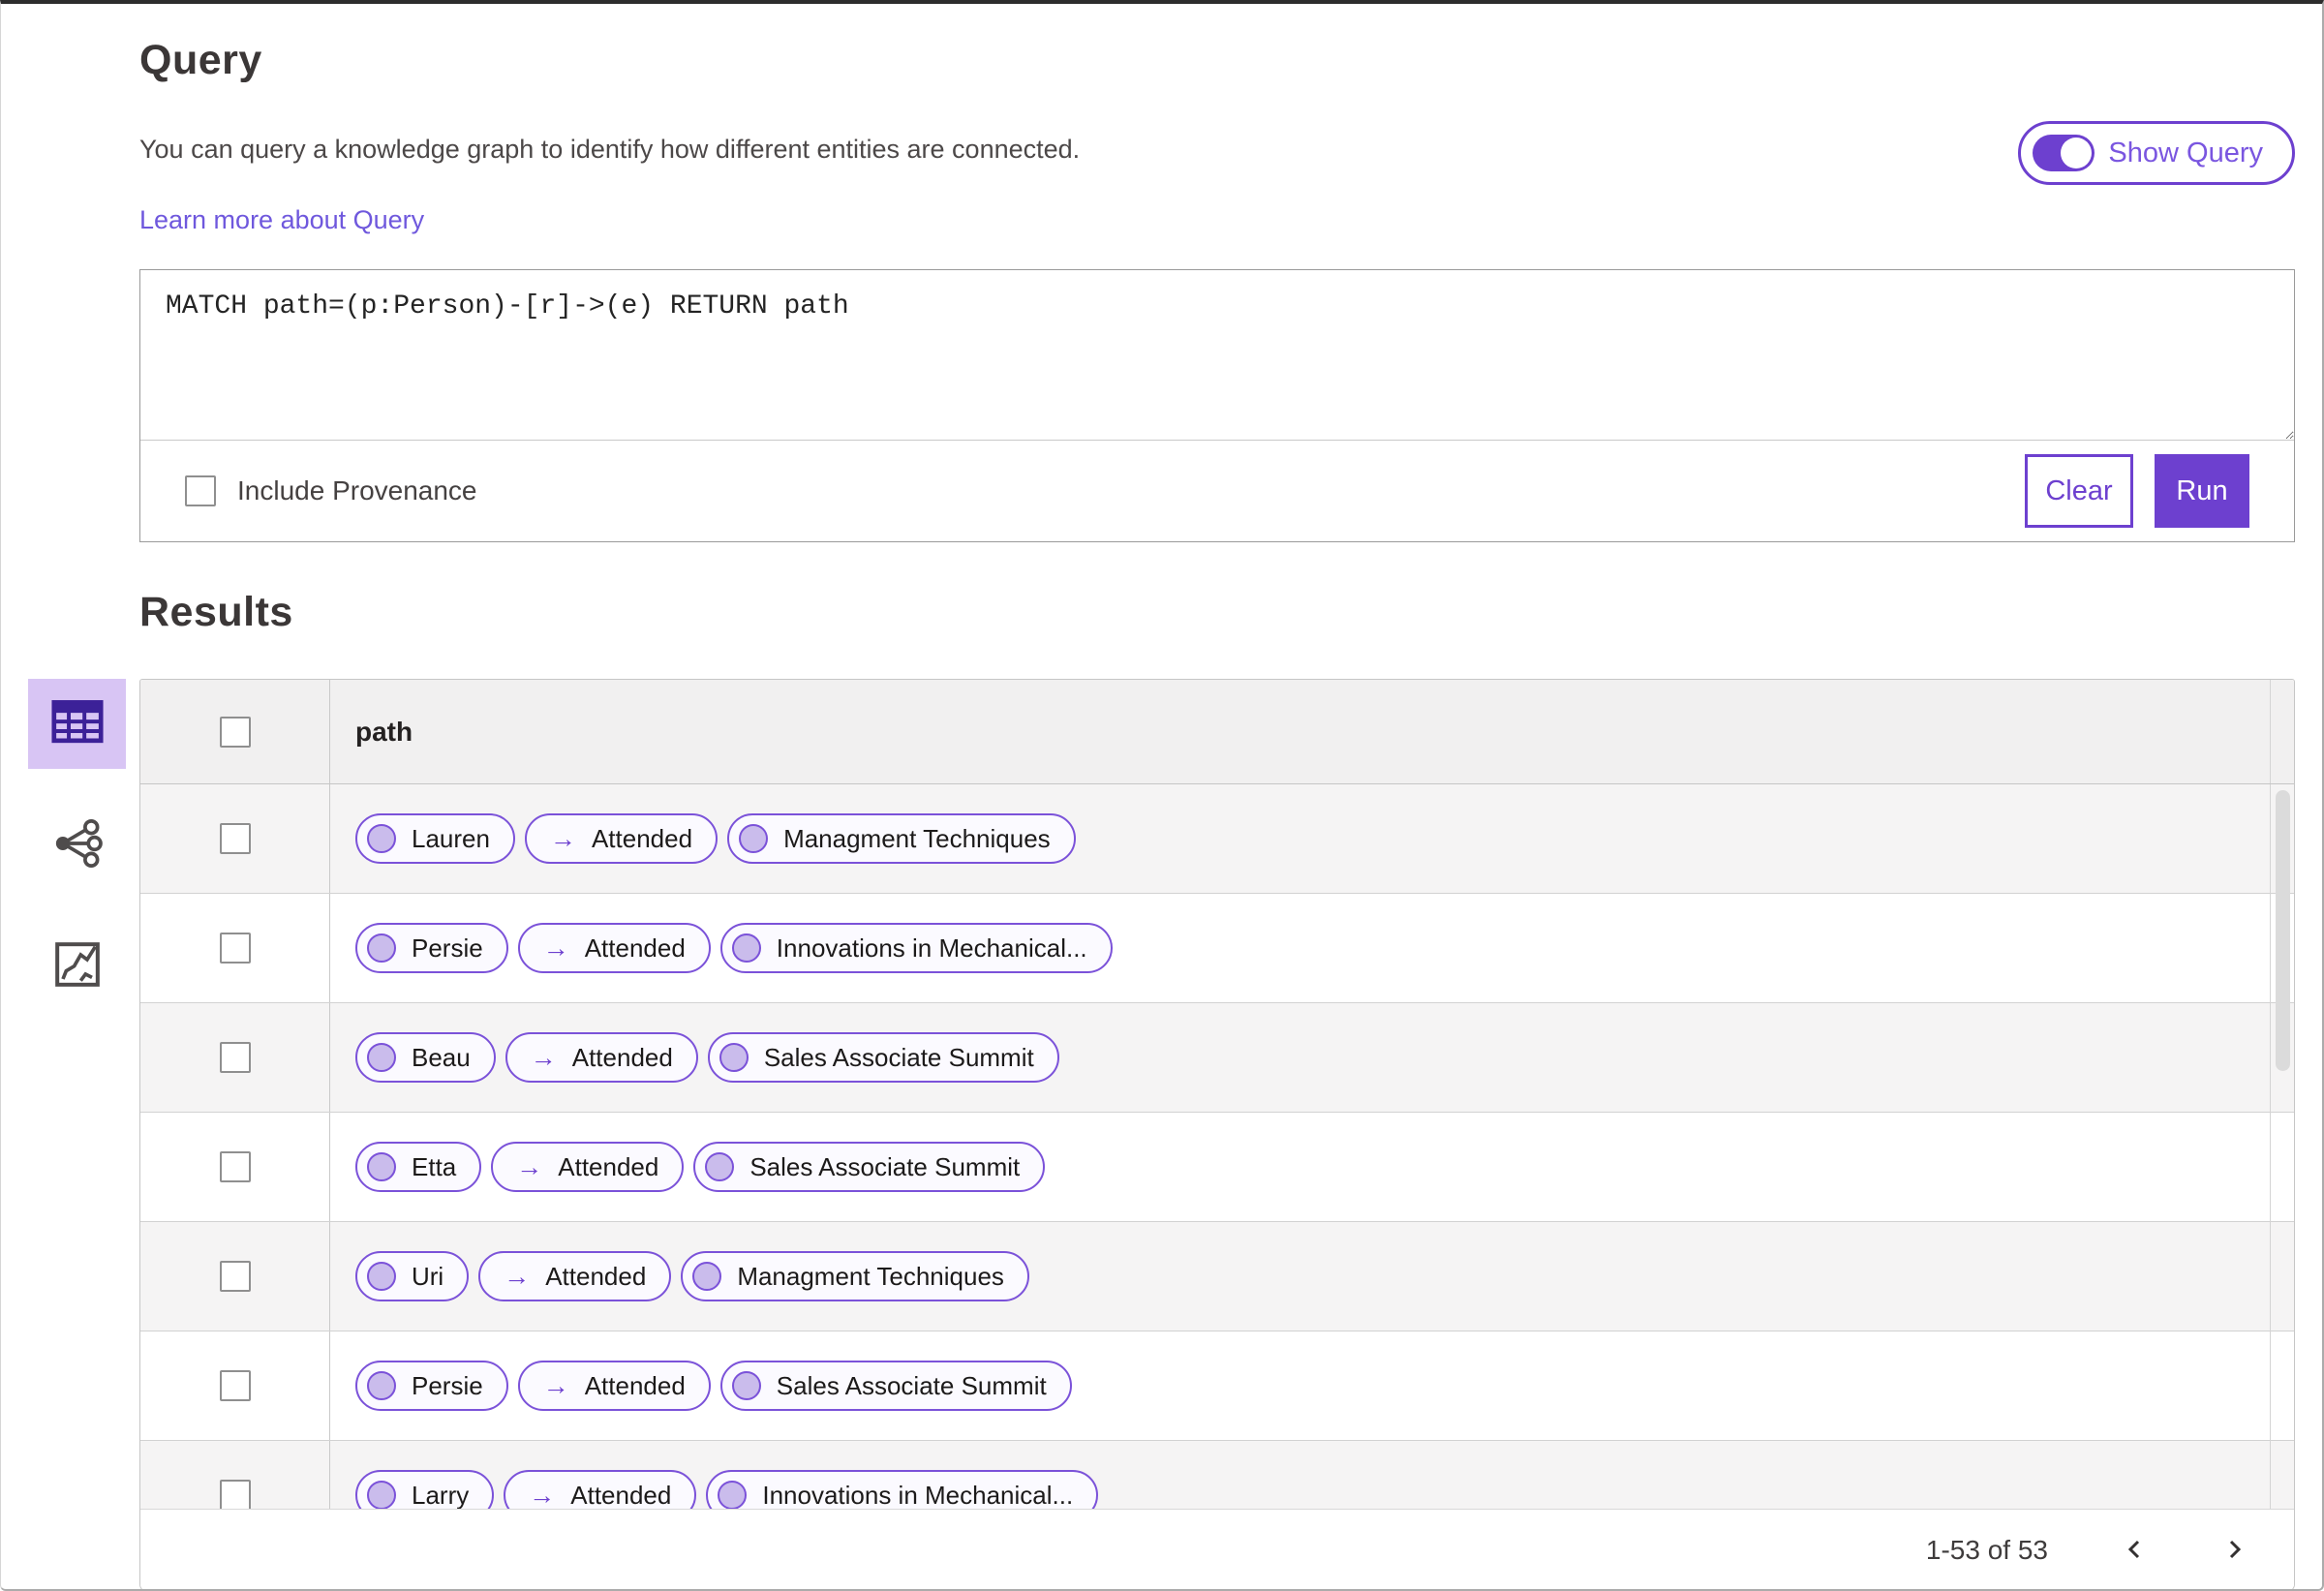  Describe the element at coordinates (435, 838) in the screenshot. I see `source-node-chip: Lauren` at that location.